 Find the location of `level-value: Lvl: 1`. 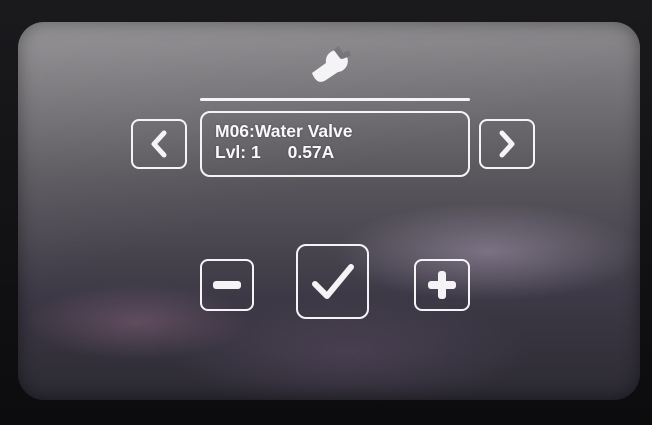

level-value: Lvl: 1 is located at coordinates (238, 152).